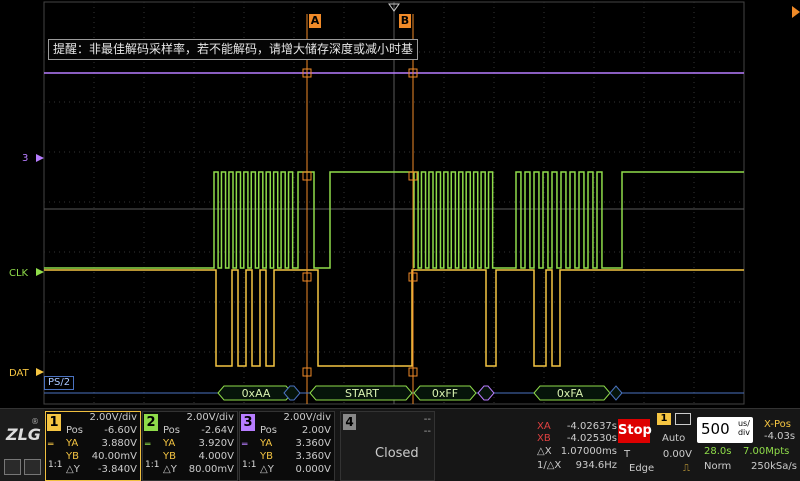 The height and width of the screenshot is (481, 800). What do you see at coordinates (570, 393) in the screenshot?
I see `decode-frame: 0xFA` at bounding box center [570, 393].